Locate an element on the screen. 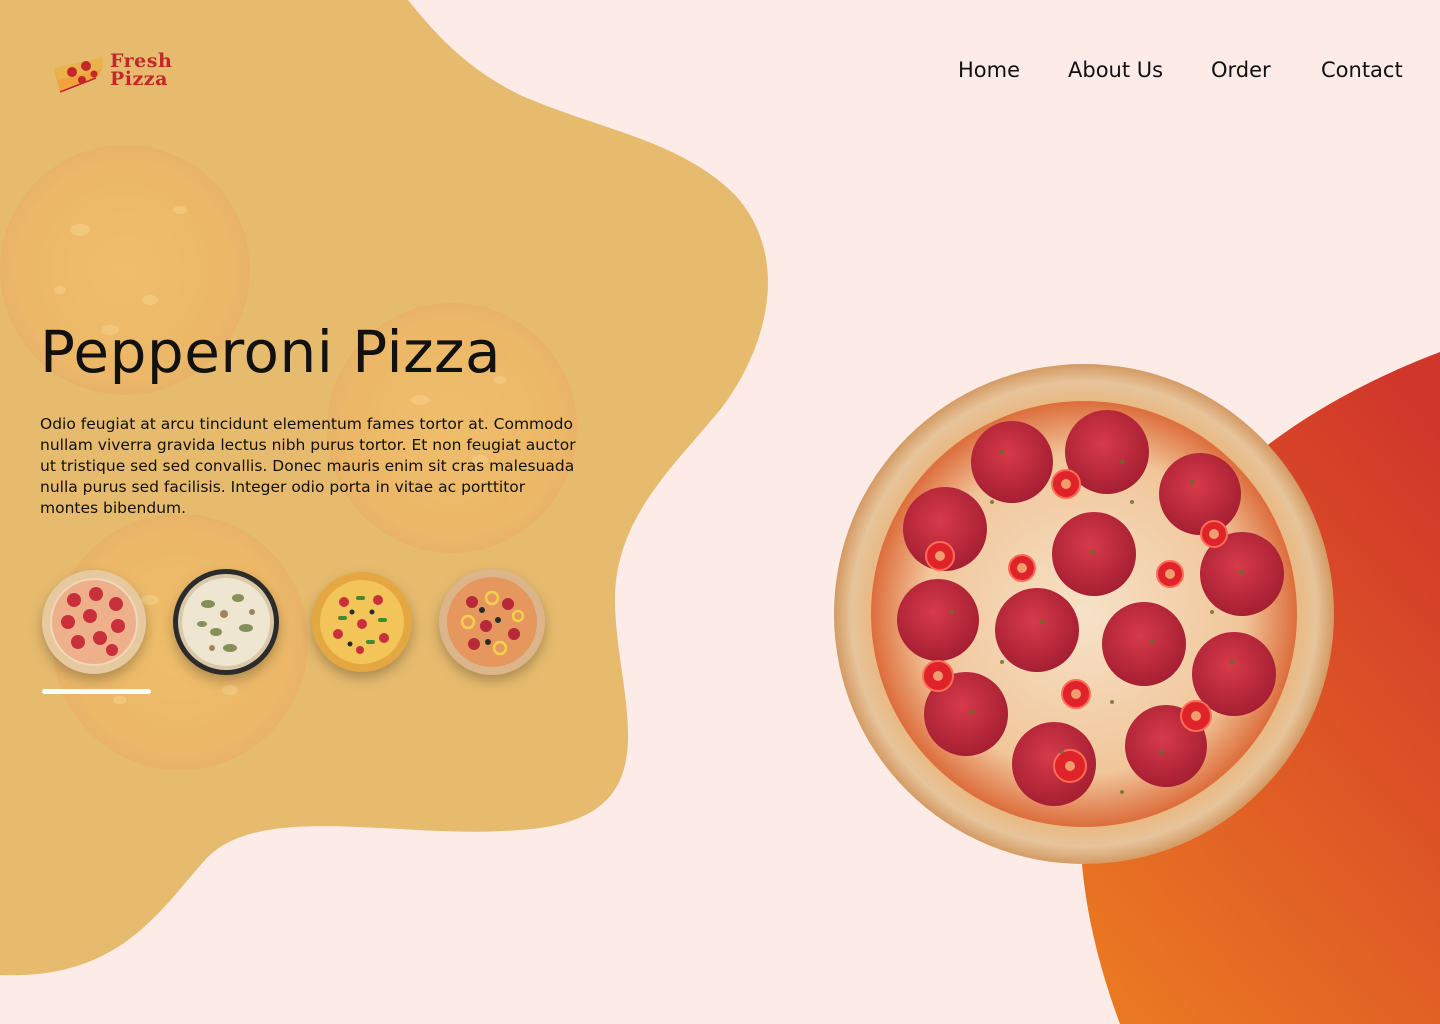  pizza-carousel is located at coordinates (300, 624).